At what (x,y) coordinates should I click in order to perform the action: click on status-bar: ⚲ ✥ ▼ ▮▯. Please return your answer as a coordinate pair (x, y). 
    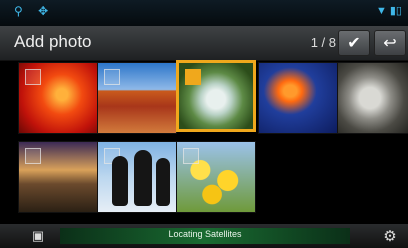
    Looking at the image, I should click on (204, 13).